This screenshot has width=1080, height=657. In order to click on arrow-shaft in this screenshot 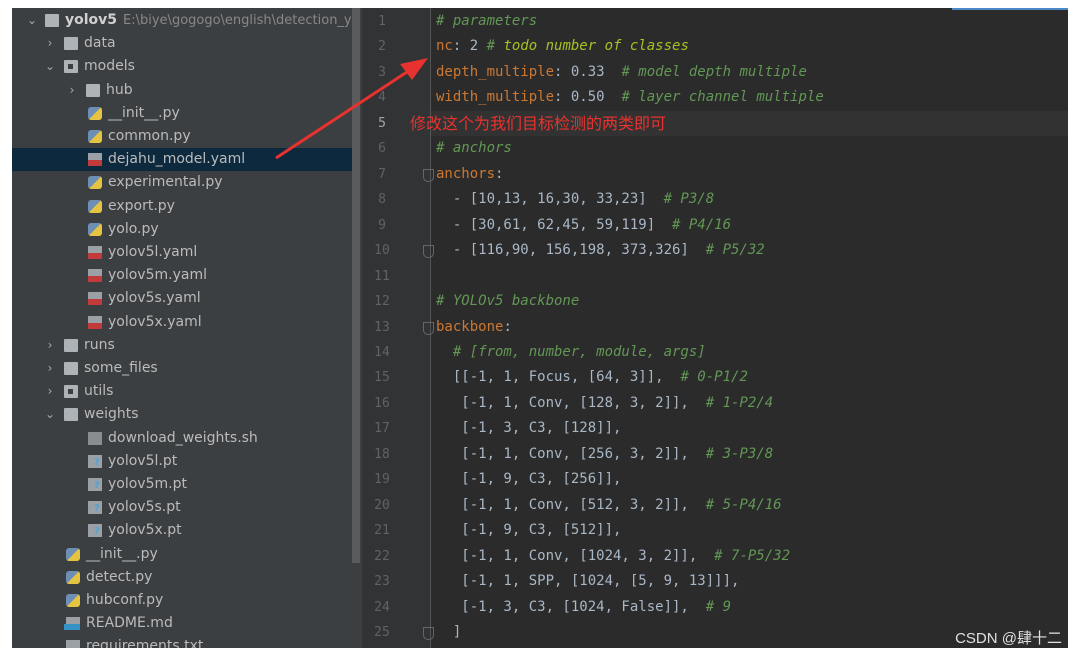, I will do `click(343, 114)`.